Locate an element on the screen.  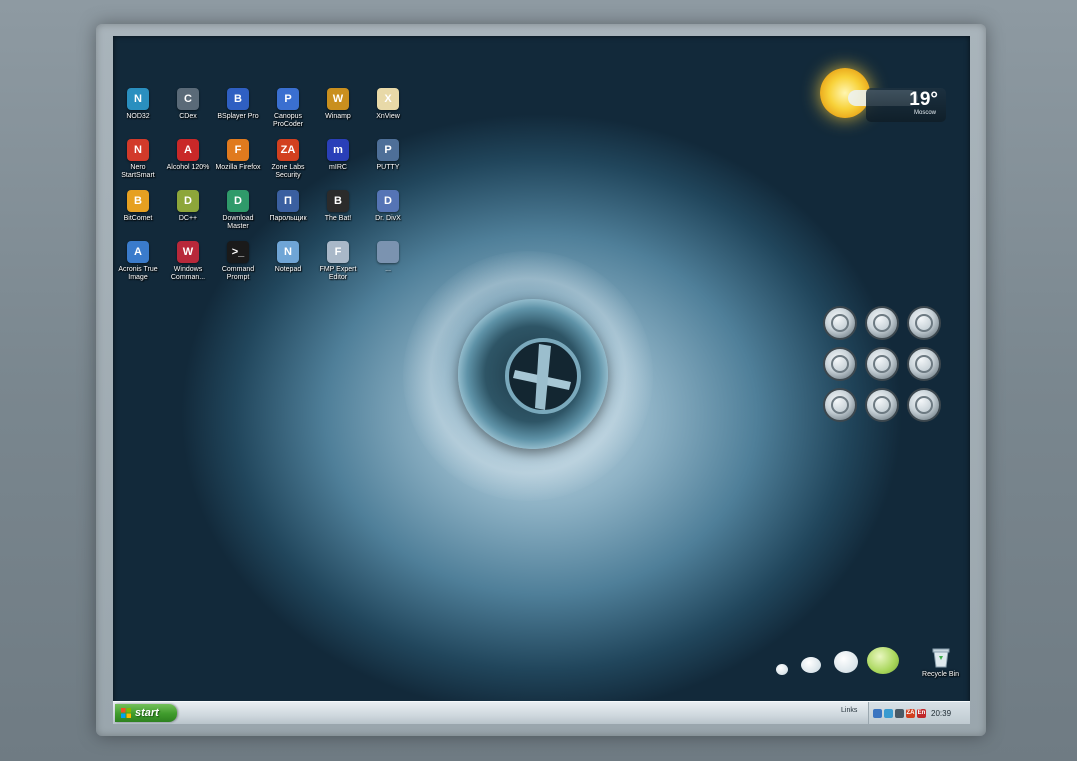
desktop-icon-label: BitComet is located at coordinates (138, 218).